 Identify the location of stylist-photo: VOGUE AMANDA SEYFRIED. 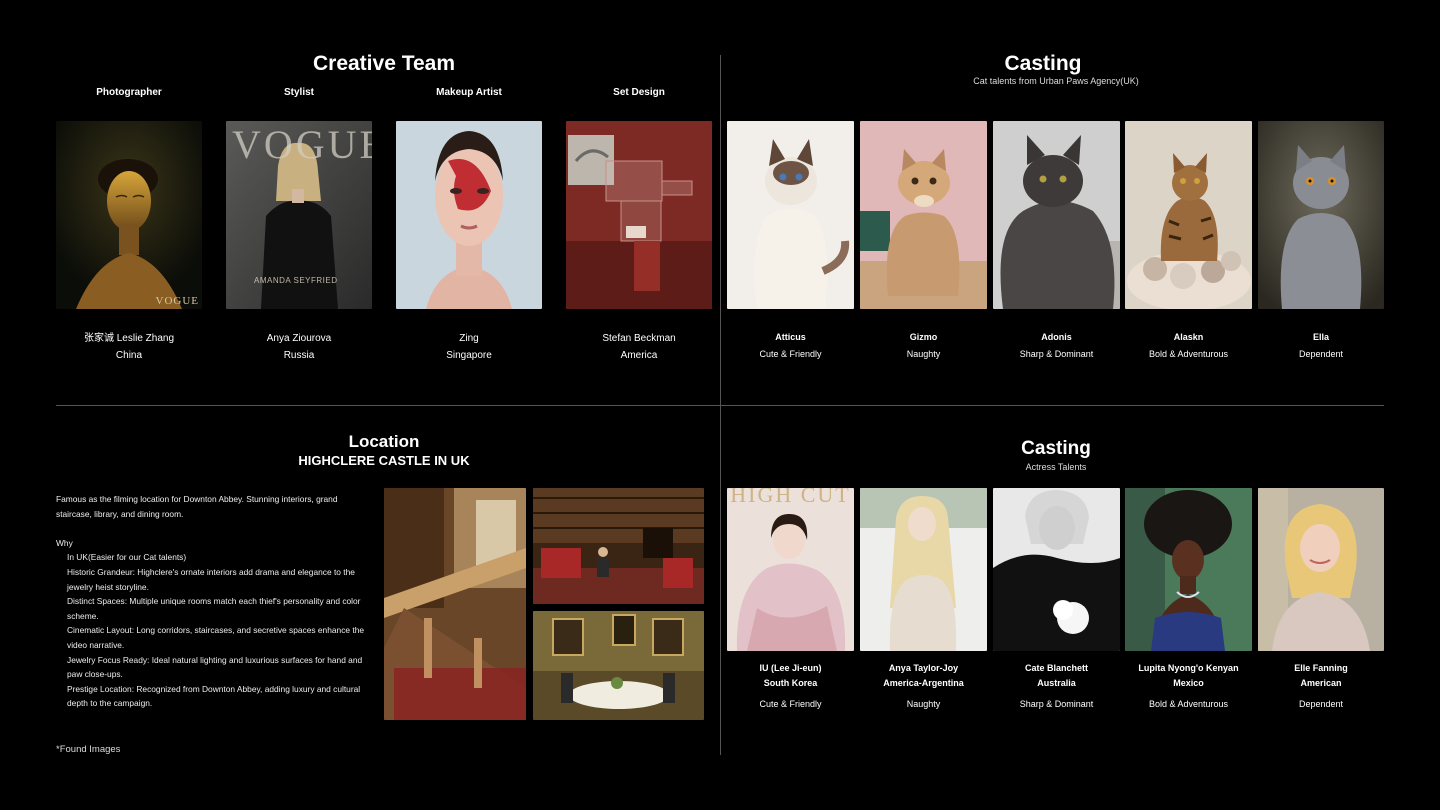
(299, 215).